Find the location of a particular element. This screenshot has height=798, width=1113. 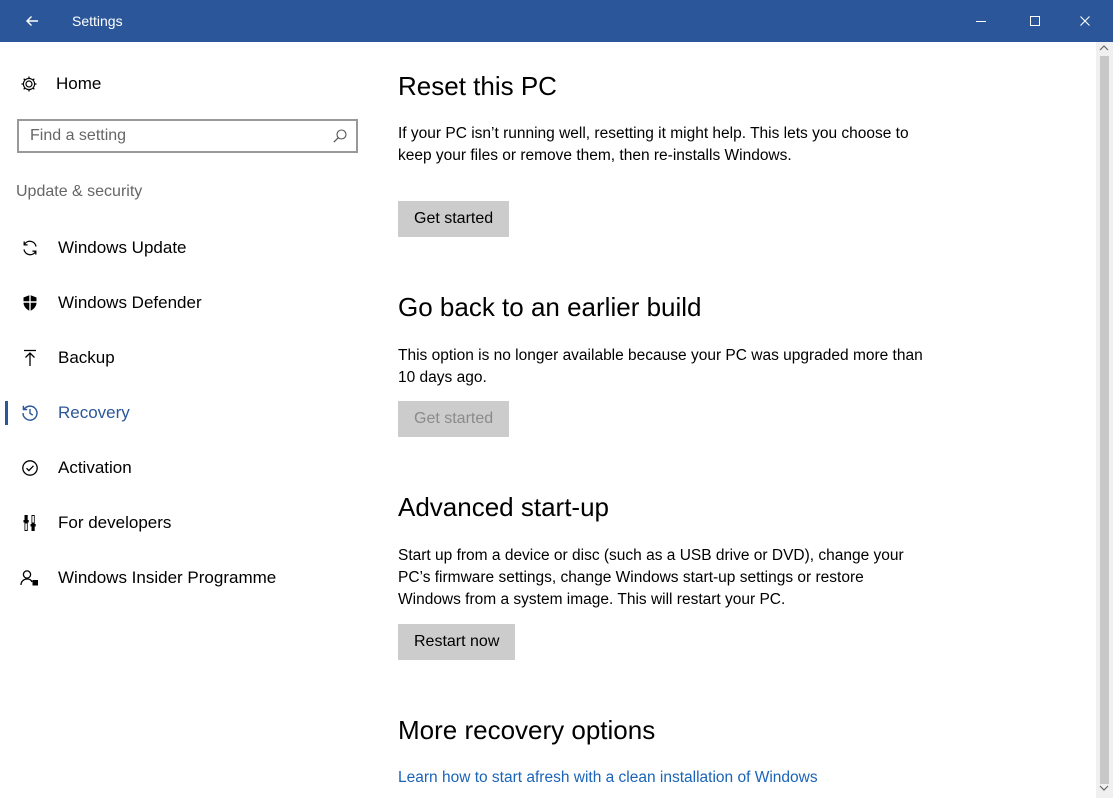

close-icon is located at coordinates (1085, 21).